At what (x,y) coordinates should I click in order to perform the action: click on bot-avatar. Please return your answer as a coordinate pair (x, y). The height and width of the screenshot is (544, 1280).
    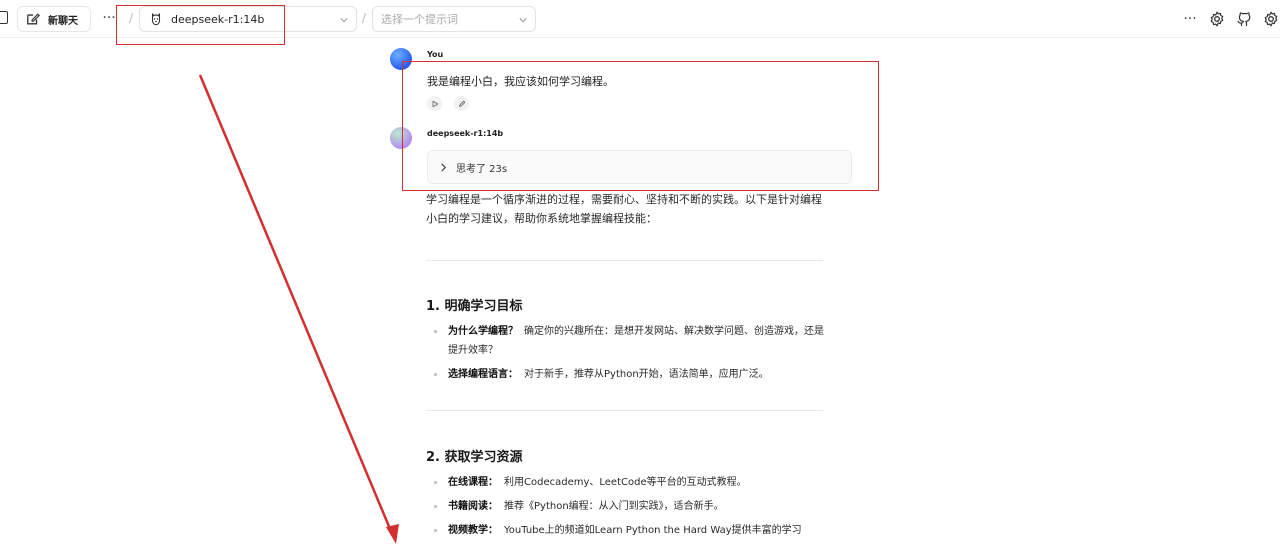
    Looking at the image, I should click on (401, 138).